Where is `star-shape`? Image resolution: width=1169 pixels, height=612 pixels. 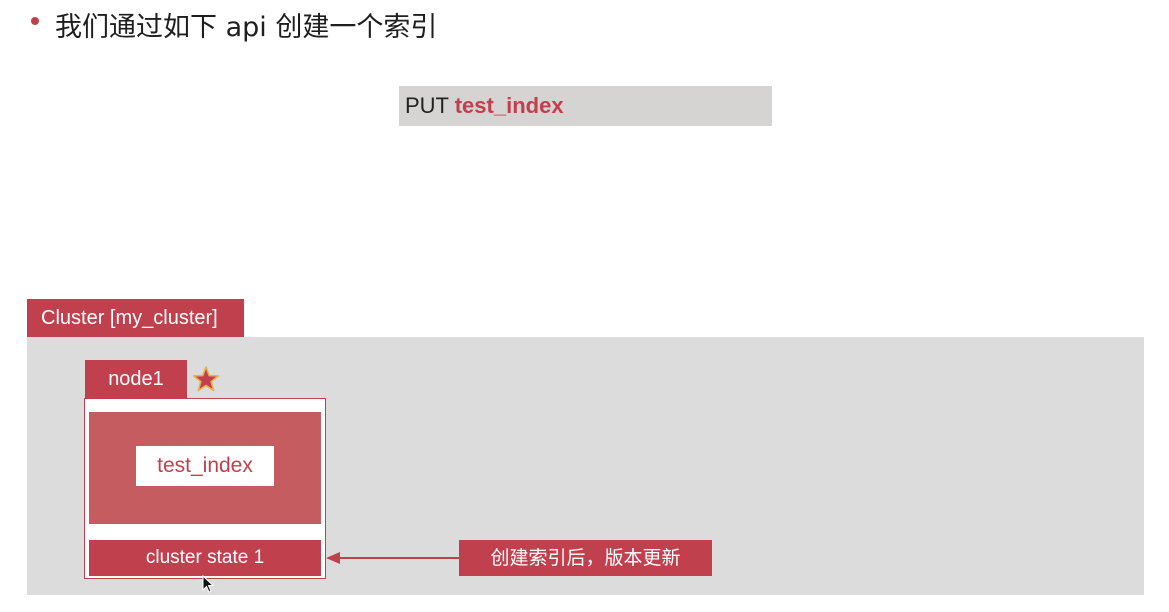 star-shape is located at coordinates (206, 379).